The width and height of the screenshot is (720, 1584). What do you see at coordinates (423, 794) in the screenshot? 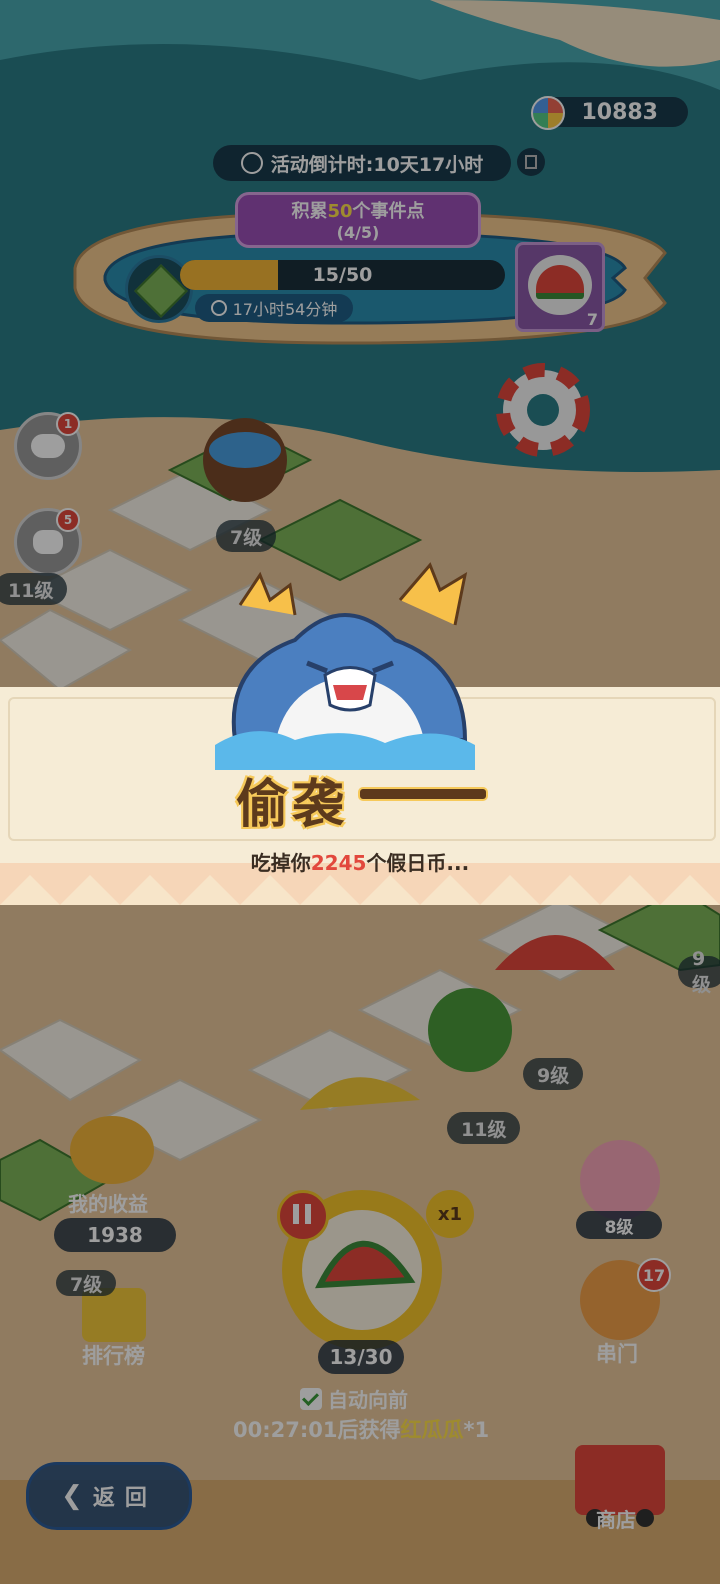
I see `popup-title-dash` at bounding box center [423, 794].